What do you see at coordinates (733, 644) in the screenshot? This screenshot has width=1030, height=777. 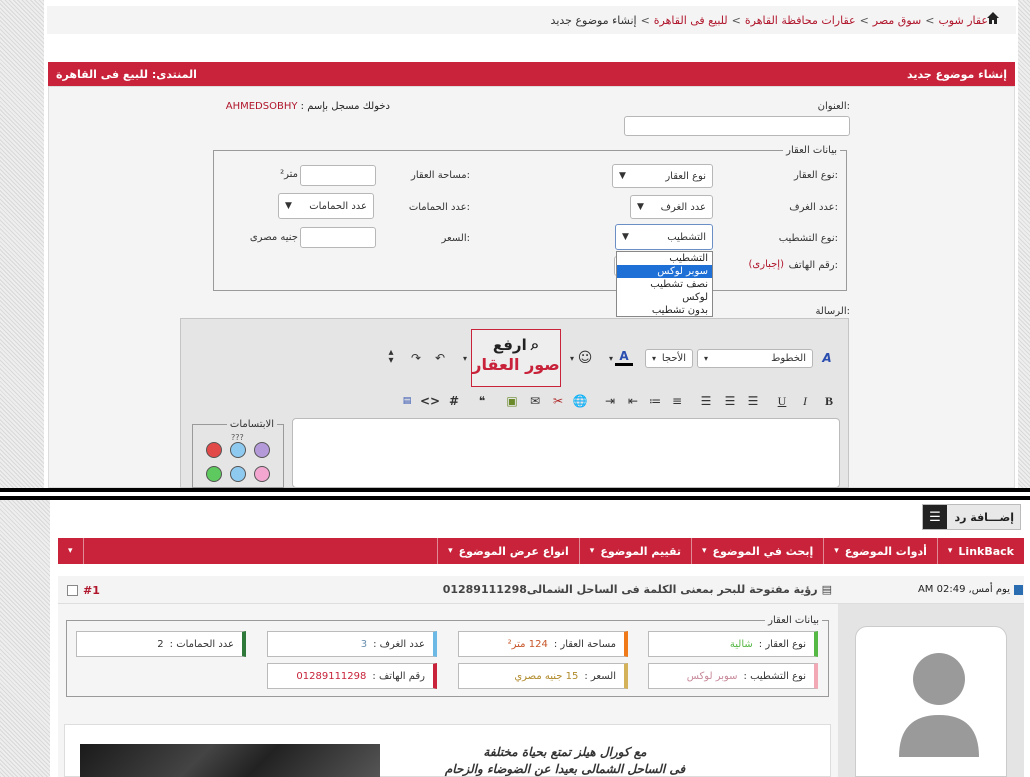 I see `detail-property-type: نوع العقار : شالية` at bounding box center [733, 644].